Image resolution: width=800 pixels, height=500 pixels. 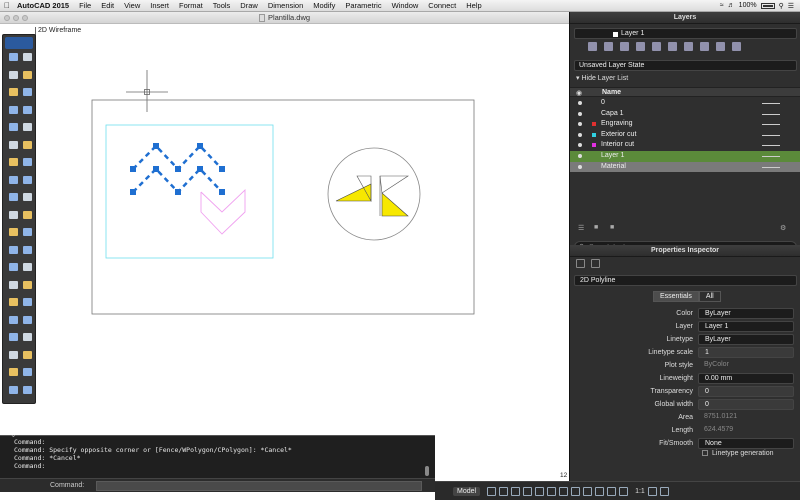 I want to click on move-tool-icon, so click(x=13, y=197).